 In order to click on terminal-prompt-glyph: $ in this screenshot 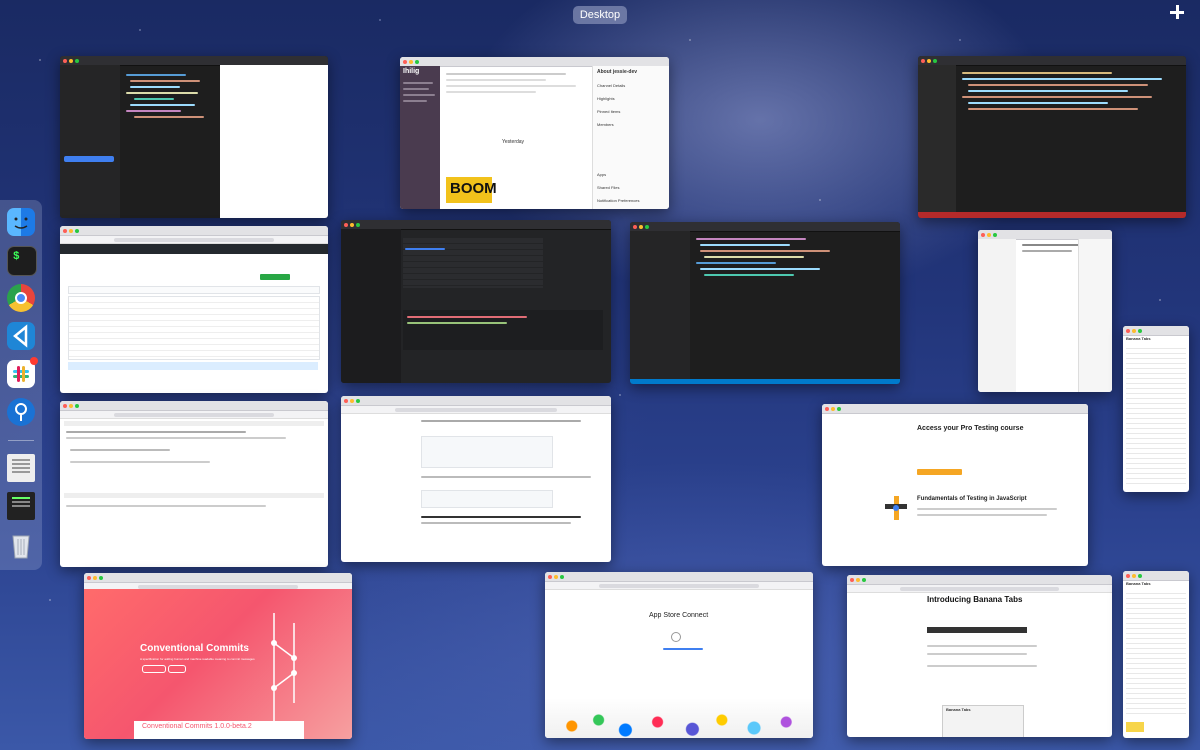, I will do `click(16, 257)`.